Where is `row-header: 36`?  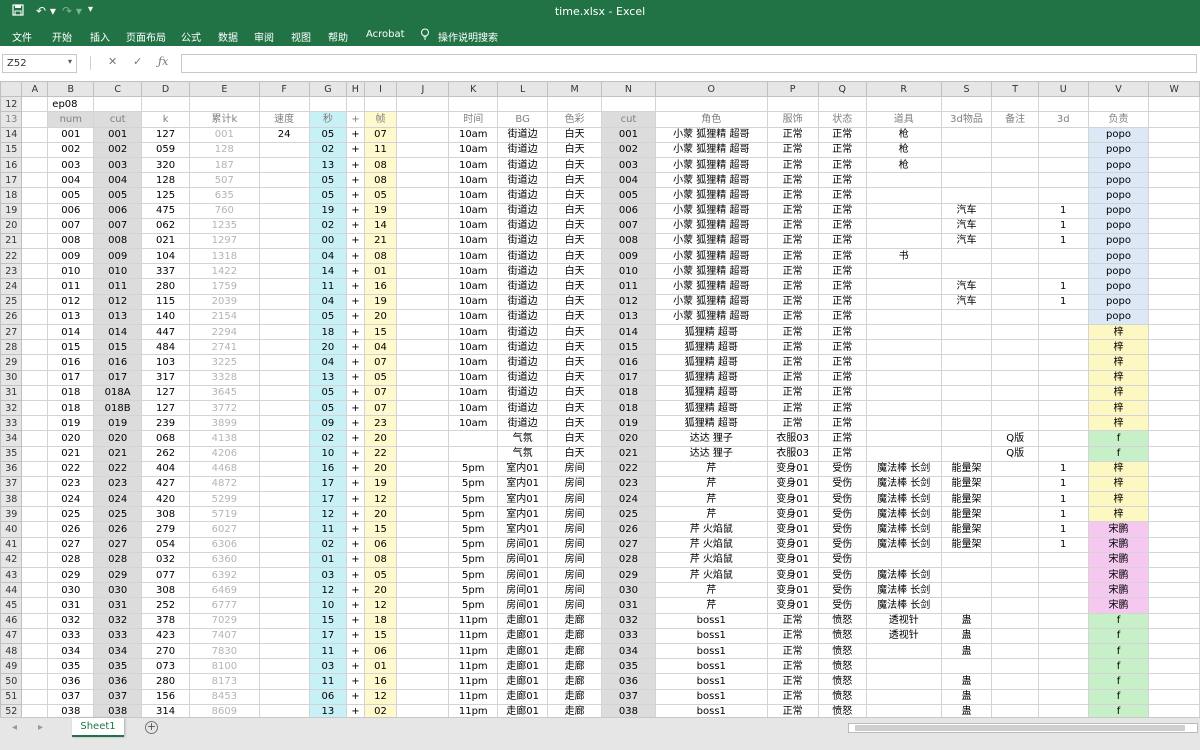 row-header: 36 is located at coordinates (11, 468).